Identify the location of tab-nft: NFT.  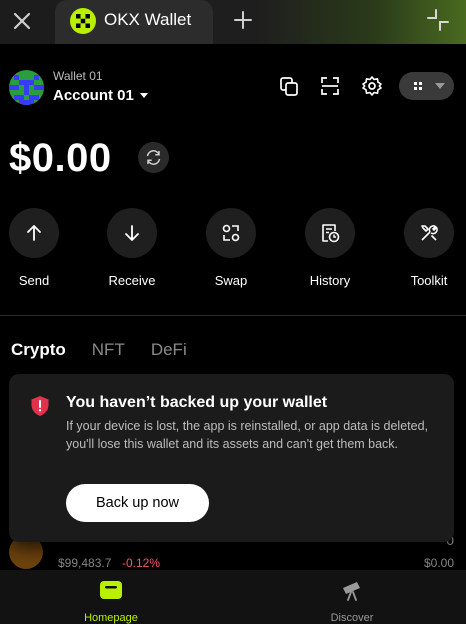
(108, 350).